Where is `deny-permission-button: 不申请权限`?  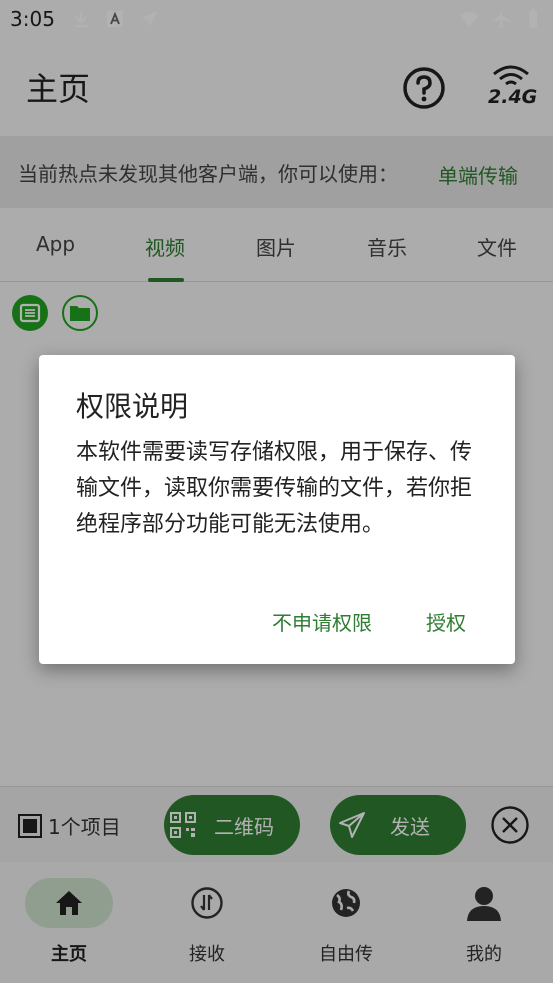
deny-permission-button: 不申请权限 is located at coordinates (322, 621).